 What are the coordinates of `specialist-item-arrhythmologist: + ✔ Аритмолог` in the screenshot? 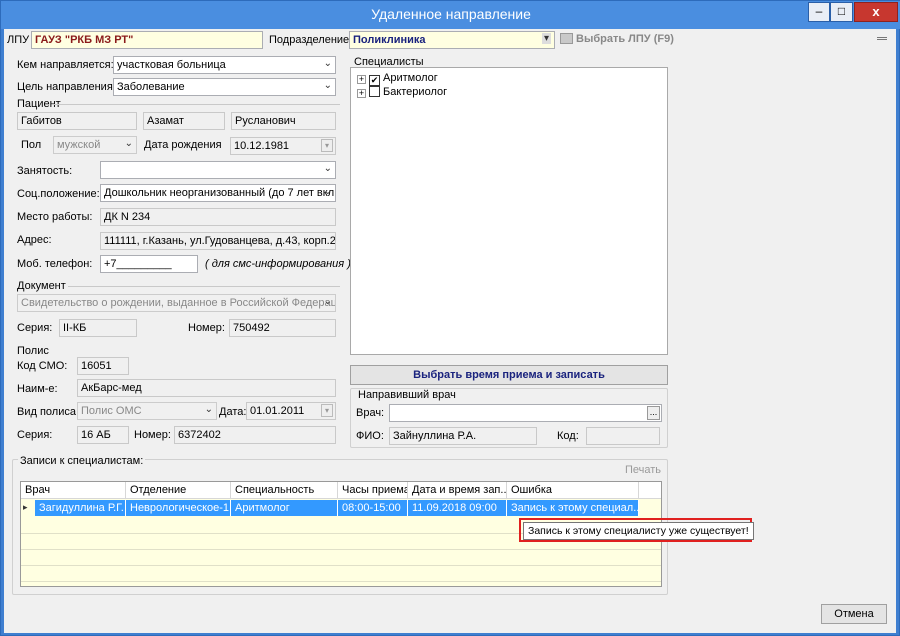 It's located at (397, 79).